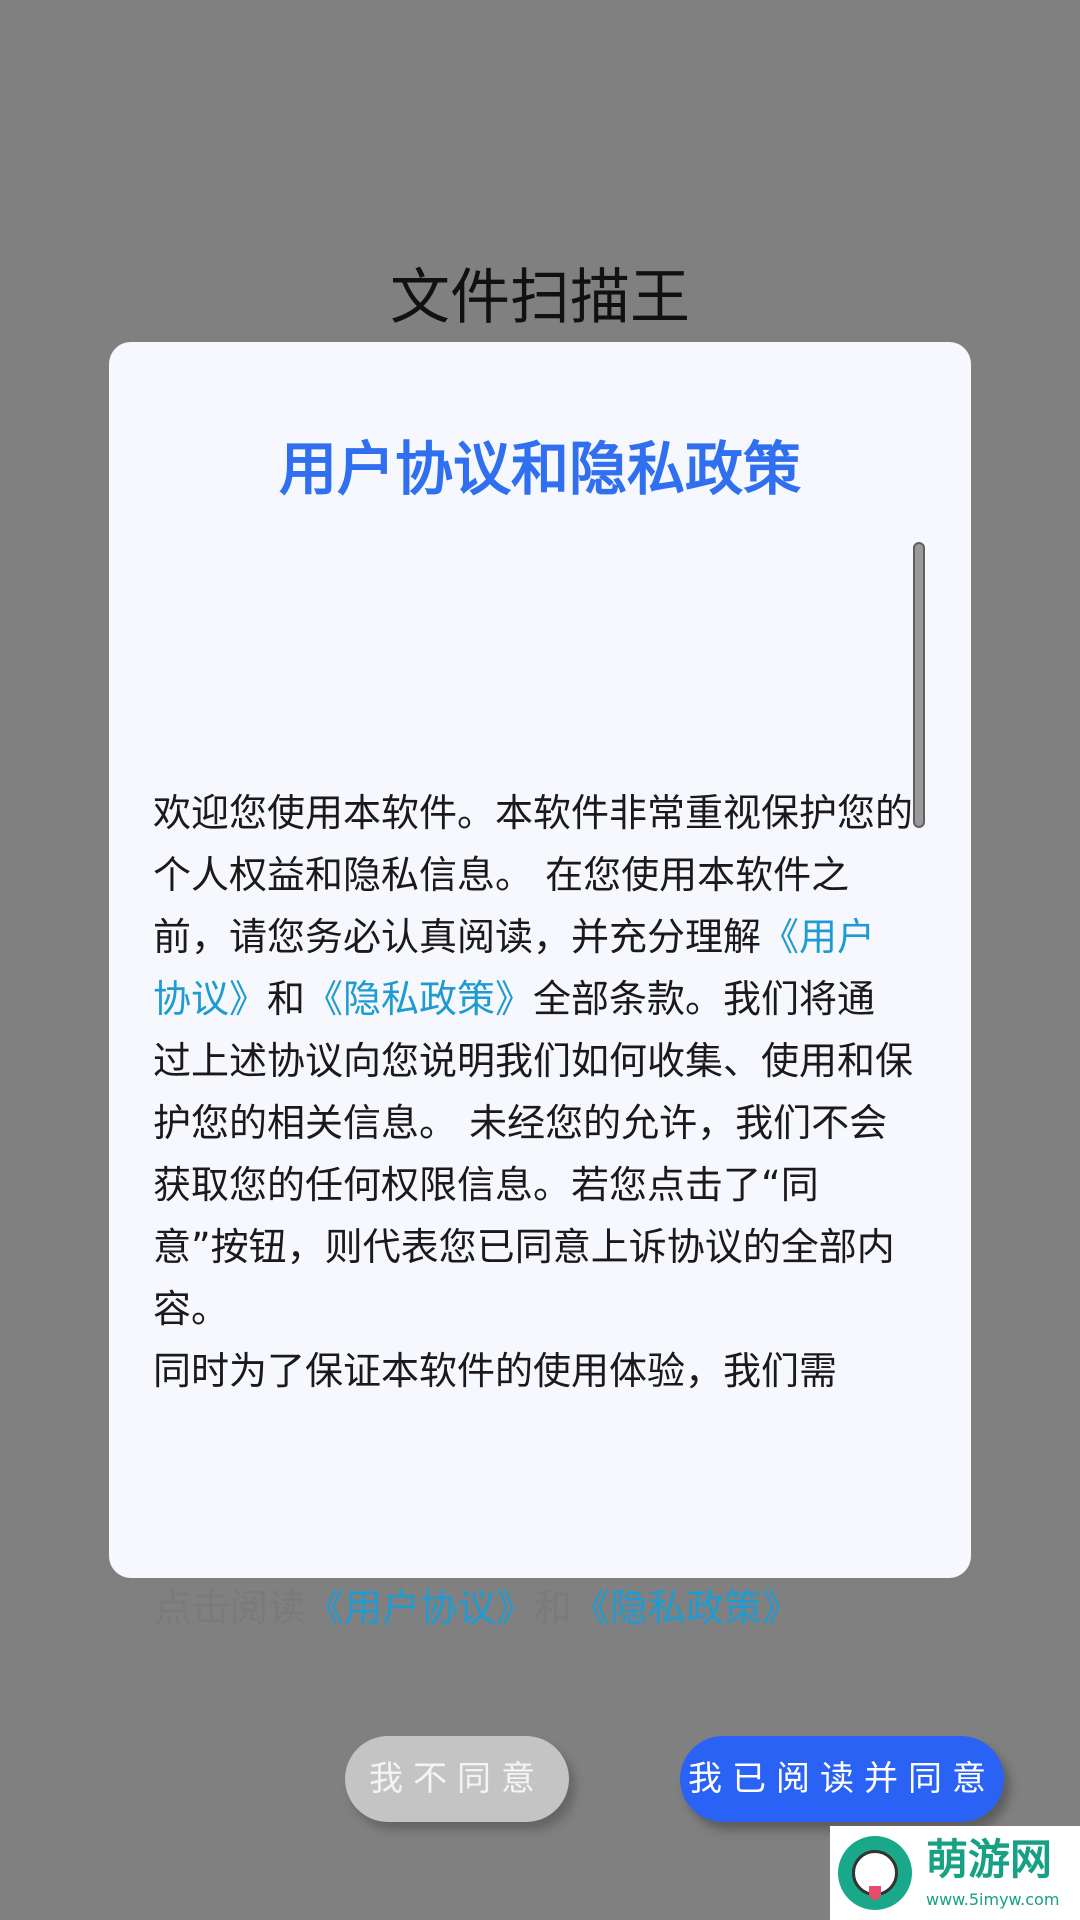 This screenshot has width=1080, height=1920. I want to click on consent-prefix: 点击阅读, so click(230, 1608).